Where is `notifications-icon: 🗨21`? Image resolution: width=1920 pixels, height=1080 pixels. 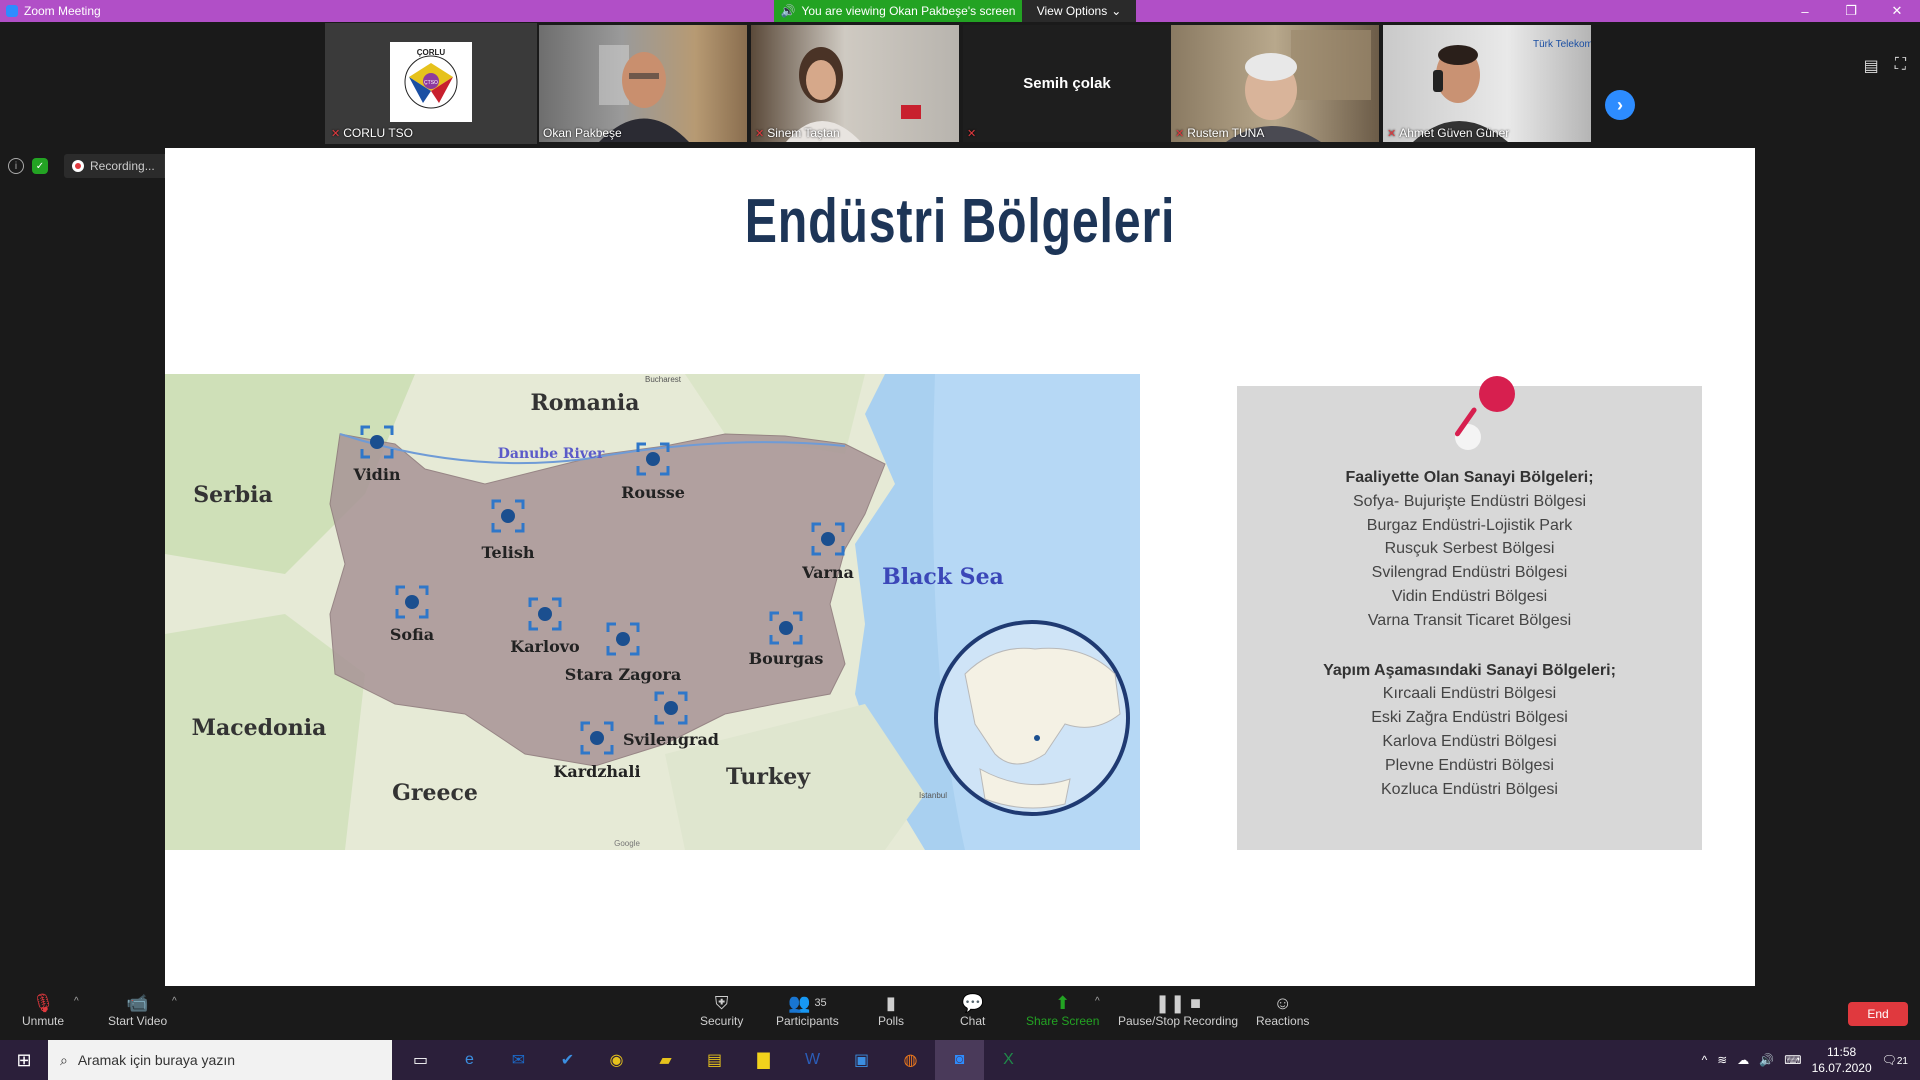
notifications-icon: 🗨21 is located at coordinates (1895, 1060).